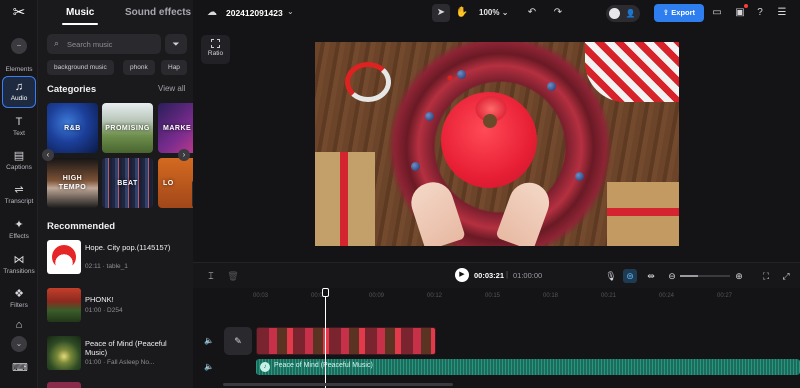  What do you see at coordinates (48, 155) in the screenshot?
I see `categories-prev-icon: ‹` at bounding box center [48, 155].